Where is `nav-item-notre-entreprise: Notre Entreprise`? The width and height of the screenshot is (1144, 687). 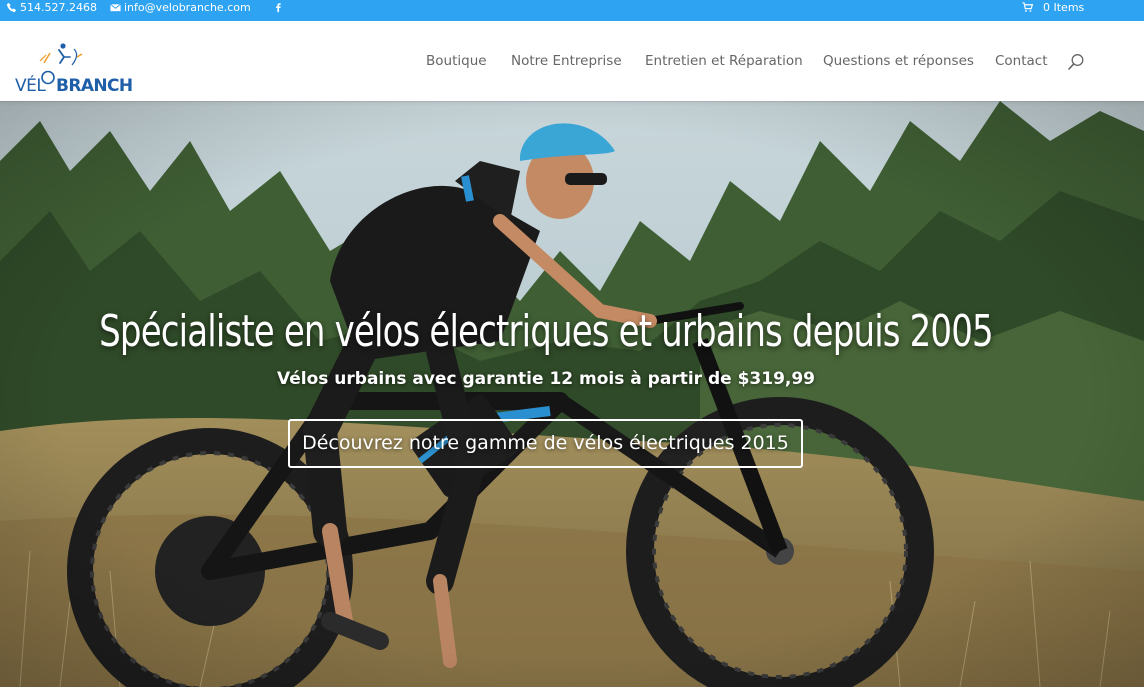
nav-item-notre-entreprise: Notre Entreprise is located at coordinates (566, 61).